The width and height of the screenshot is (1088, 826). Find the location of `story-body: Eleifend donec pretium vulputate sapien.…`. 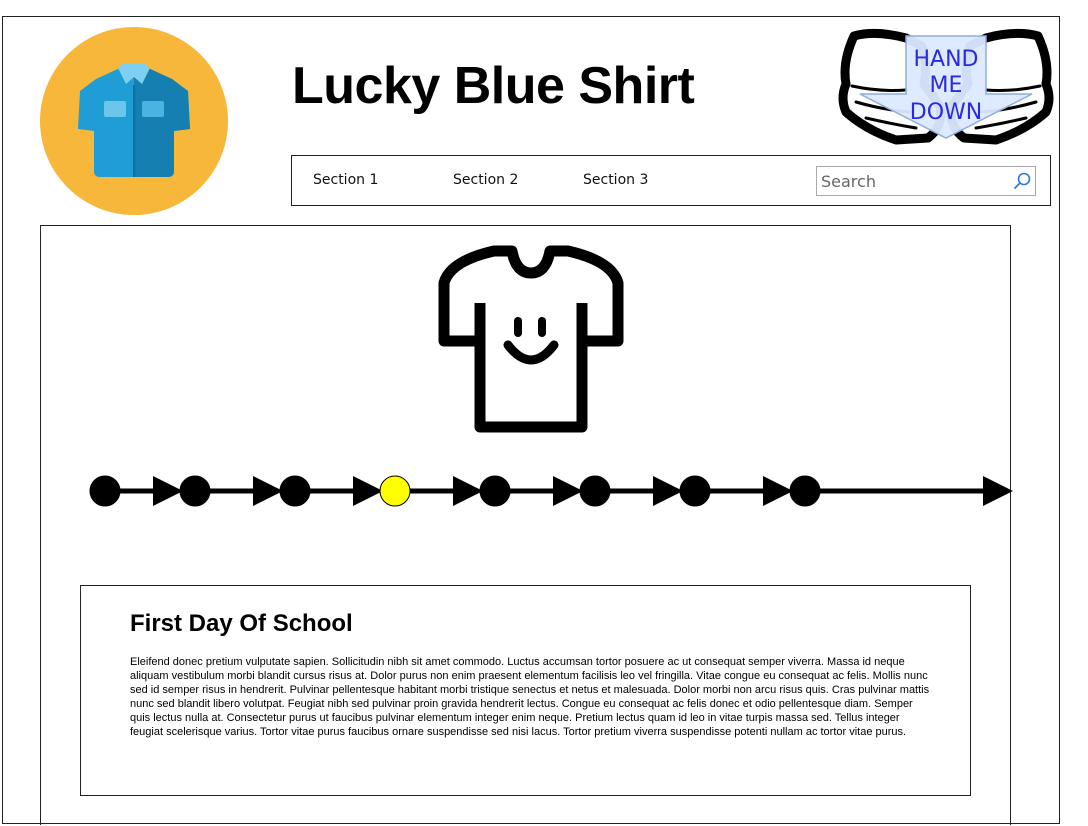

story-body: Eleifend donec pretium vulputate sapien.… is located at coordinates (530, 697).